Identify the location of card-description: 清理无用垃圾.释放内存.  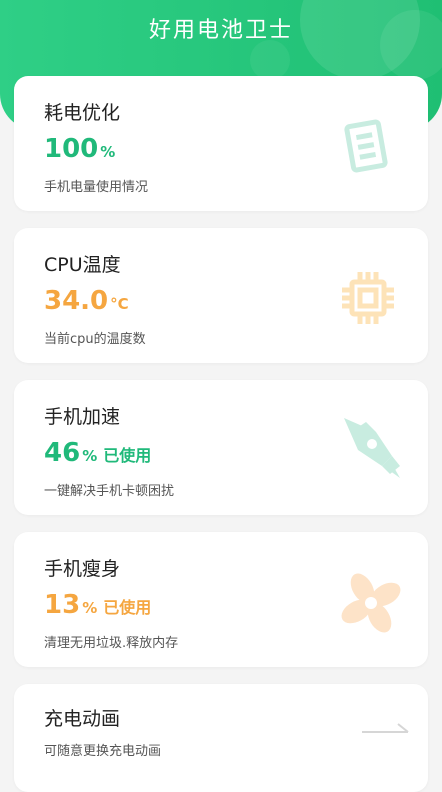
(111, 643).